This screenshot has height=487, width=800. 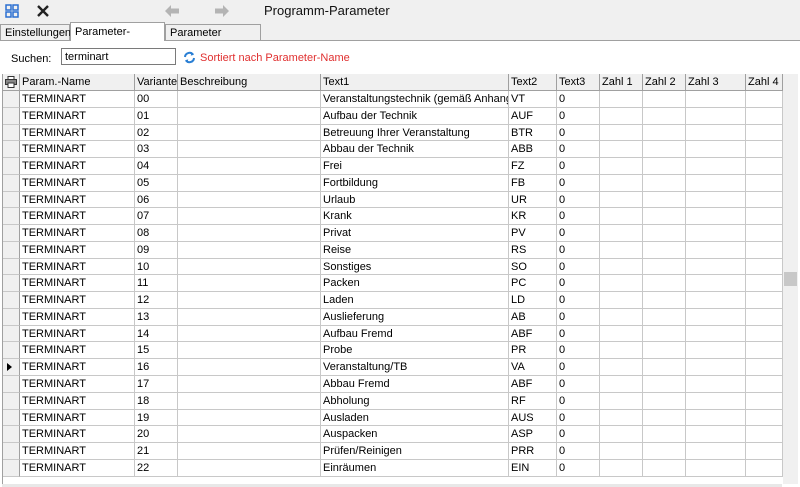 What do you see at coordinates (393, 267) in the screenshot?
I see `table-row: TERMINART 10 Sonstiges SO 0` at bounding box center [393, 267].